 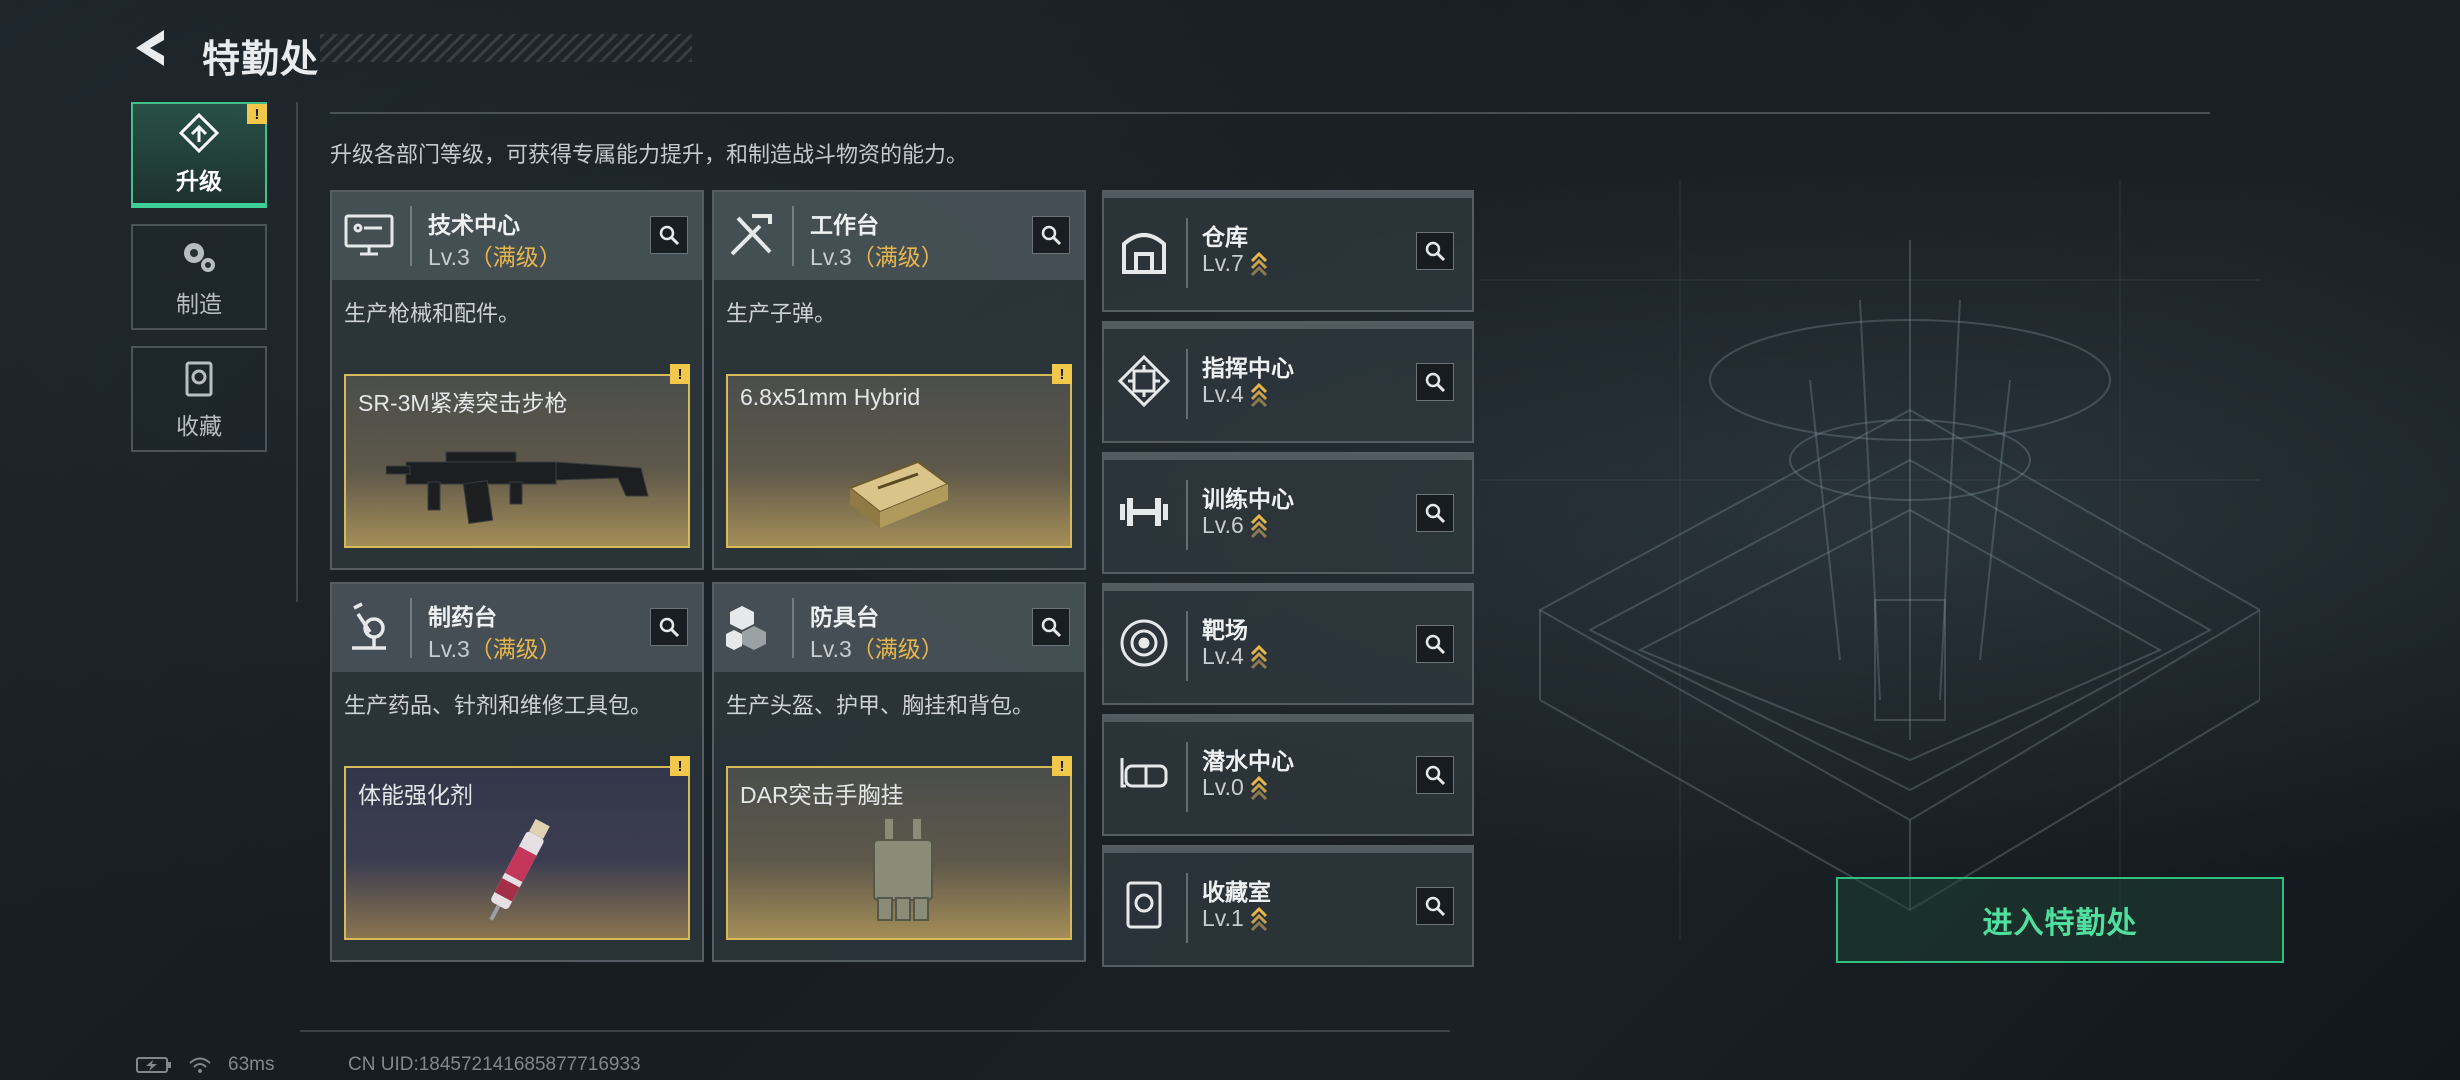 What do you see at coordinates (1144, 381) in the screenshot?
I see `command-chip-icon` at bounding box center [1144, 381].